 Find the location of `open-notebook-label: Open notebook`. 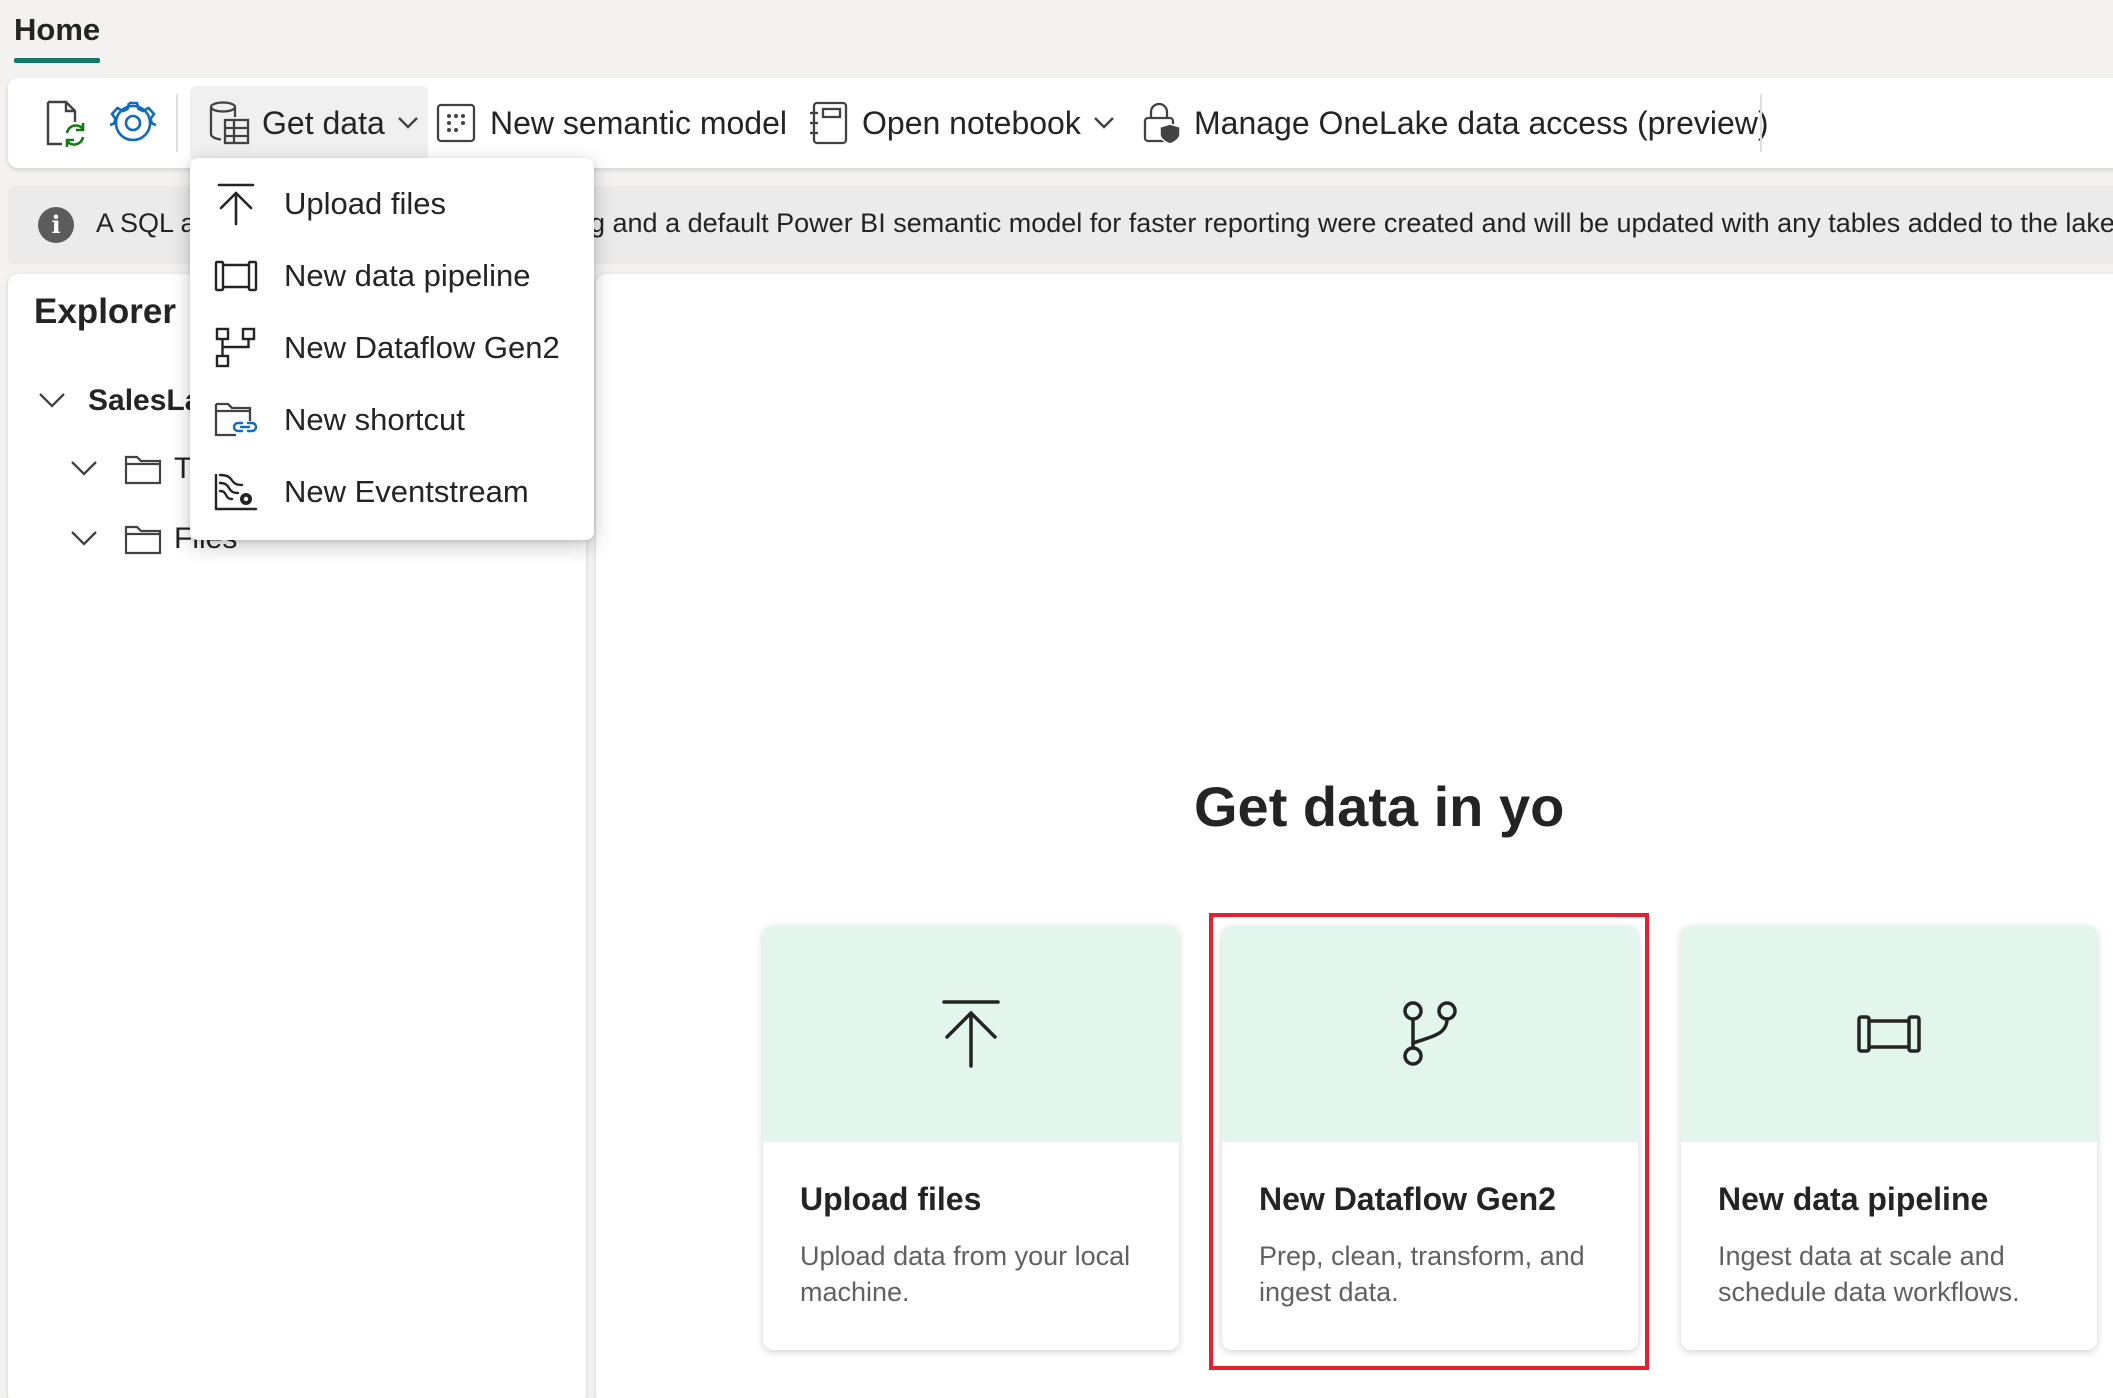

open-notebook-label: Open notebook is located at coordinates (971, 123).